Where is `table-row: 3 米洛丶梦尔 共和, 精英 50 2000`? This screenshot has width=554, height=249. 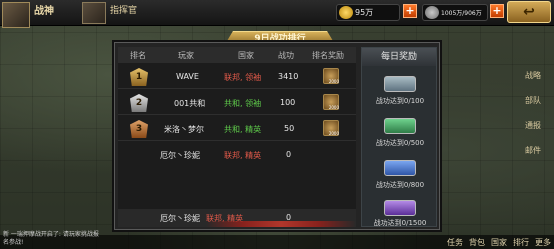
table-row: 3 米洛丶梦尔 共和, 精英 50 2000 is located at coordinates (237, 129).